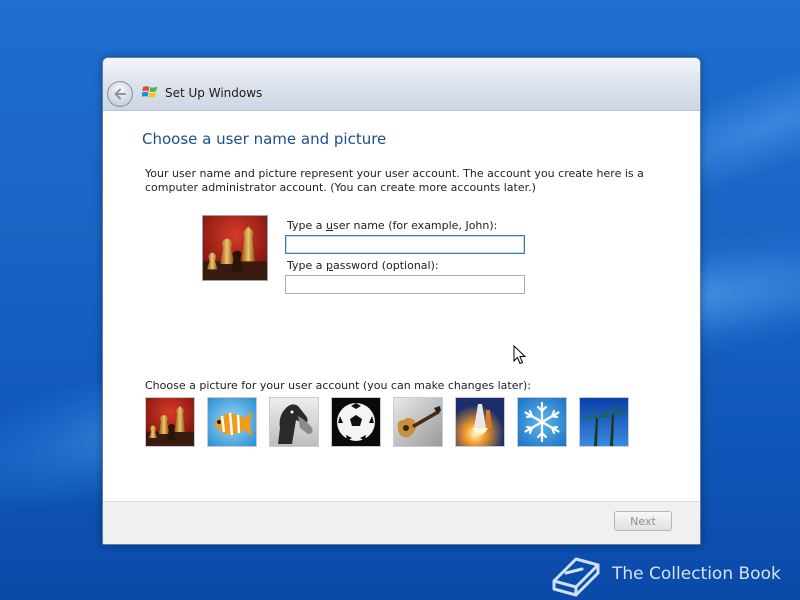  I want to click on horse-picture, so click(294, 422).